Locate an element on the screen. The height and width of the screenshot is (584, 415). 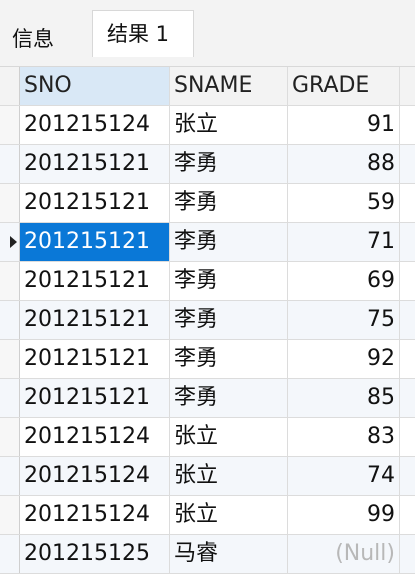
table-row: 201215124 张立 99 is located at coordinates (207, 515).